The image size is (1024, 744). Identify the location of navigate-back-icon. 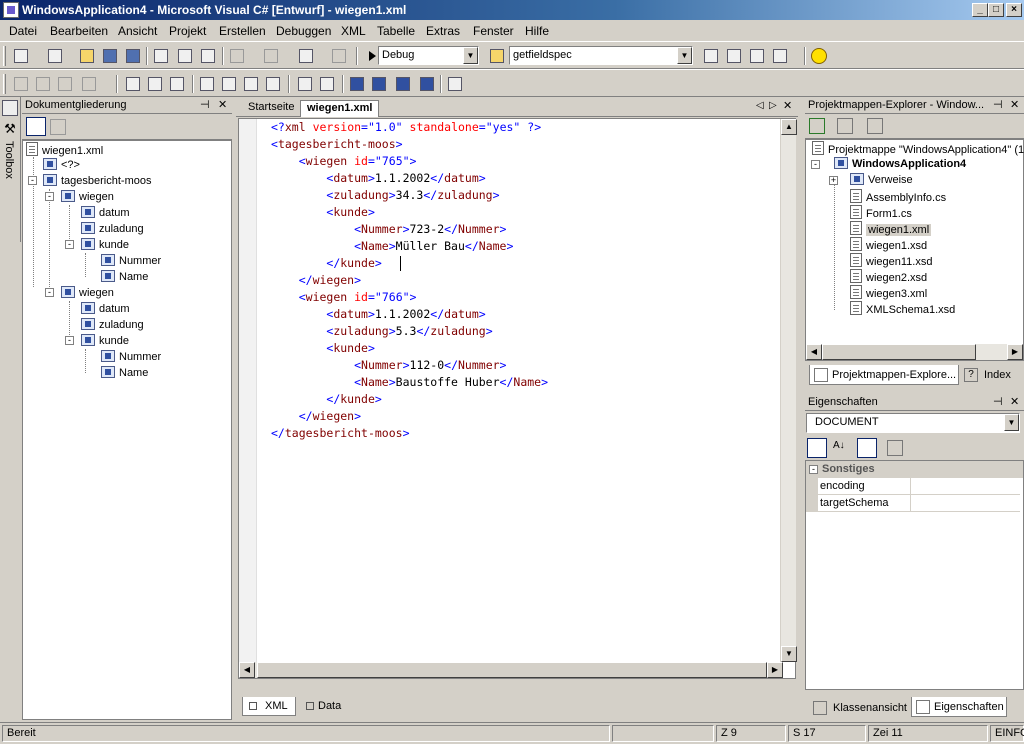
(306, 56).